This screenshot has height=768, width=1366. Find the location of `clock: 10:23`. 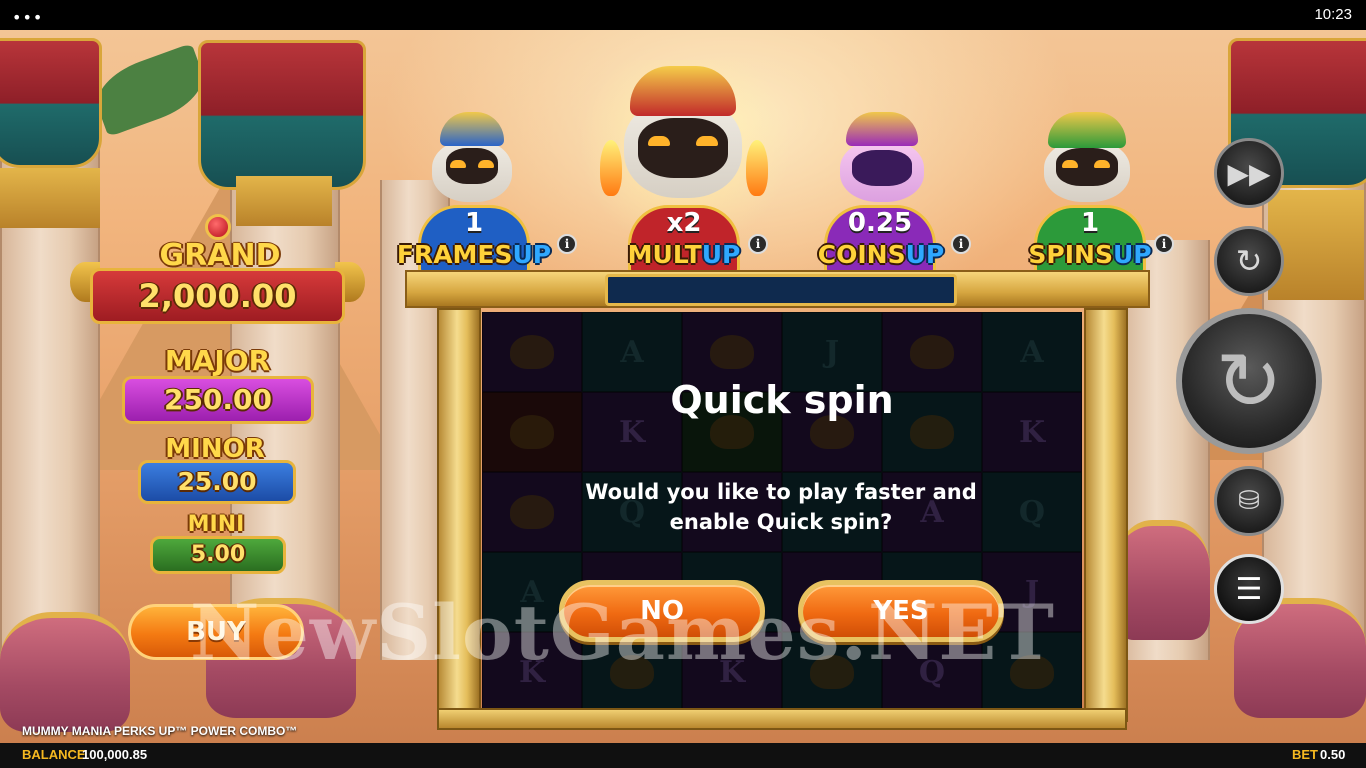

clock: 10:23 is located at coordinates (1333, 14).